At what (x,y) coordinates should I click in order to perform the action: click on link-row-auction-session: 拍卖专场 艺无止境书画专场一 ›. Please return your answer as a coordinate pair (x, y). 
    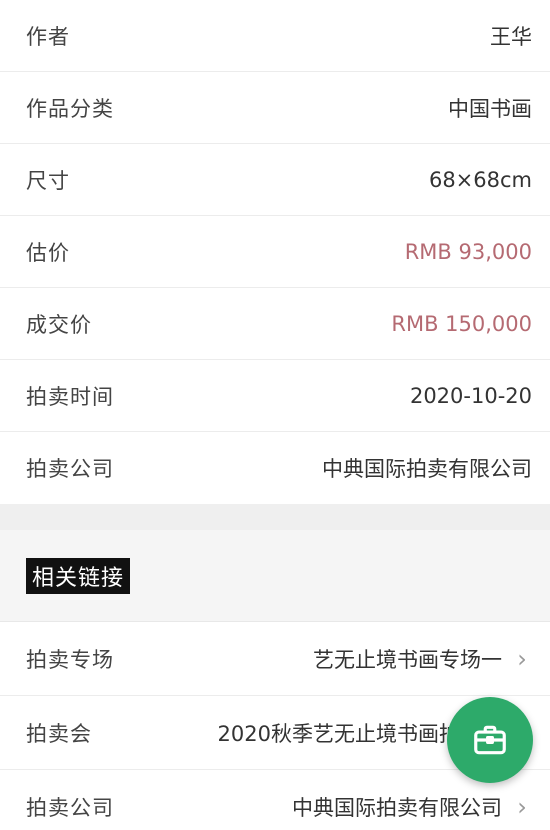
    Looking at the image, I should click on (275, 659).